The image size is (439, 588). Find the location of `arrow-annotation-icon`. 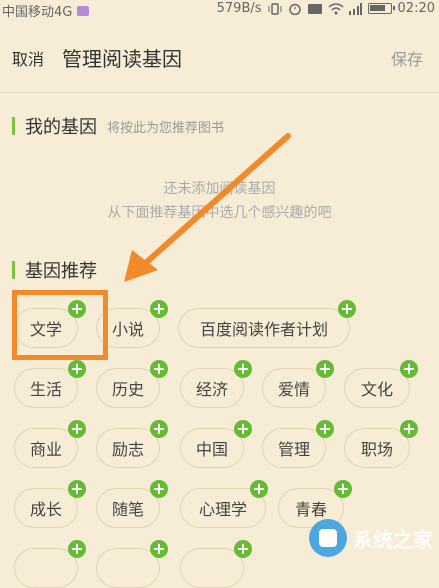

arrow-annotation-icon is located at coordinates (207, 207).